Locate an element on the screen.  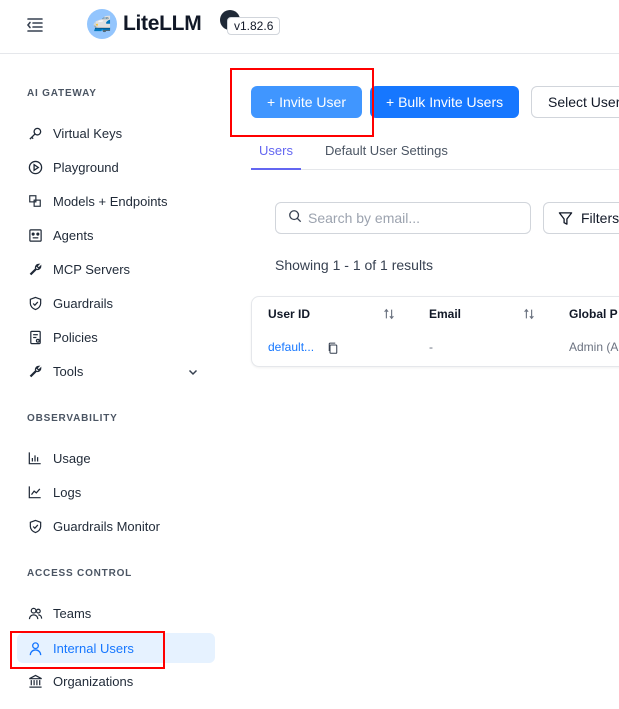
user-role-cell: Admin (A is located at coordinates (594, 347).